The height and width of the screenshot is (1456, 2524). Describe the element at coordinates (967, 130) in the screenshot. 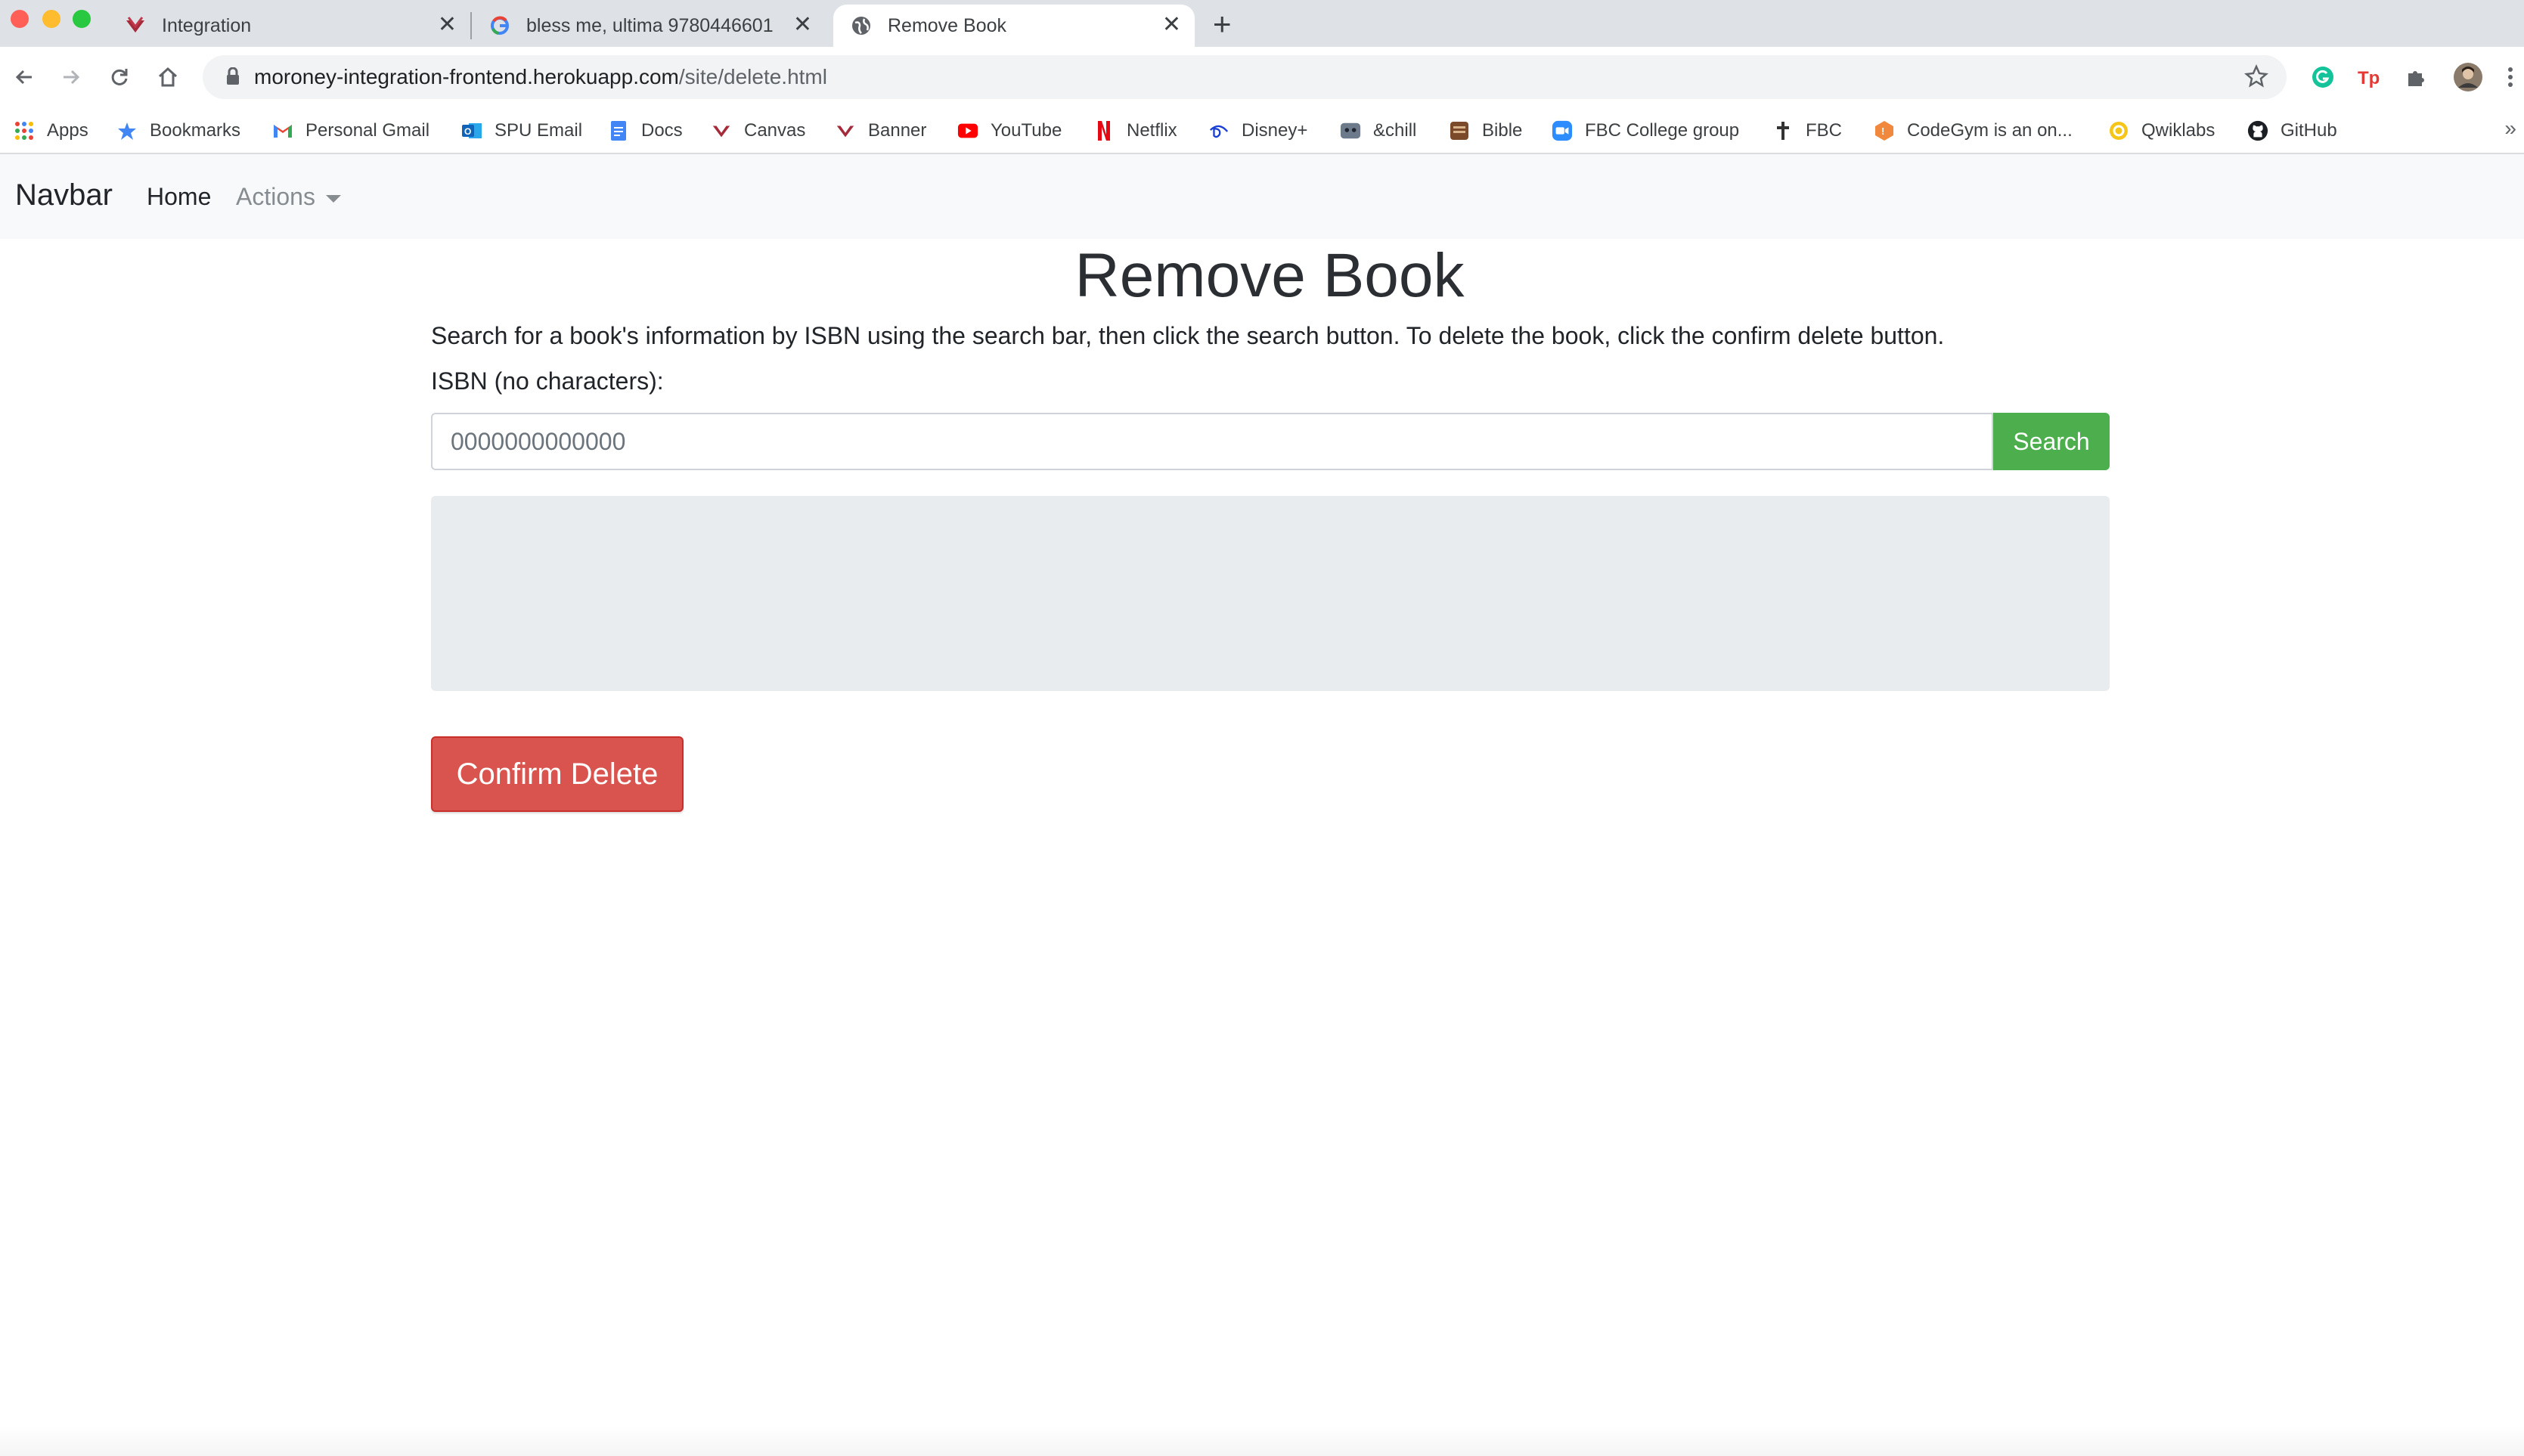

I see `youtube-icon` at that location.